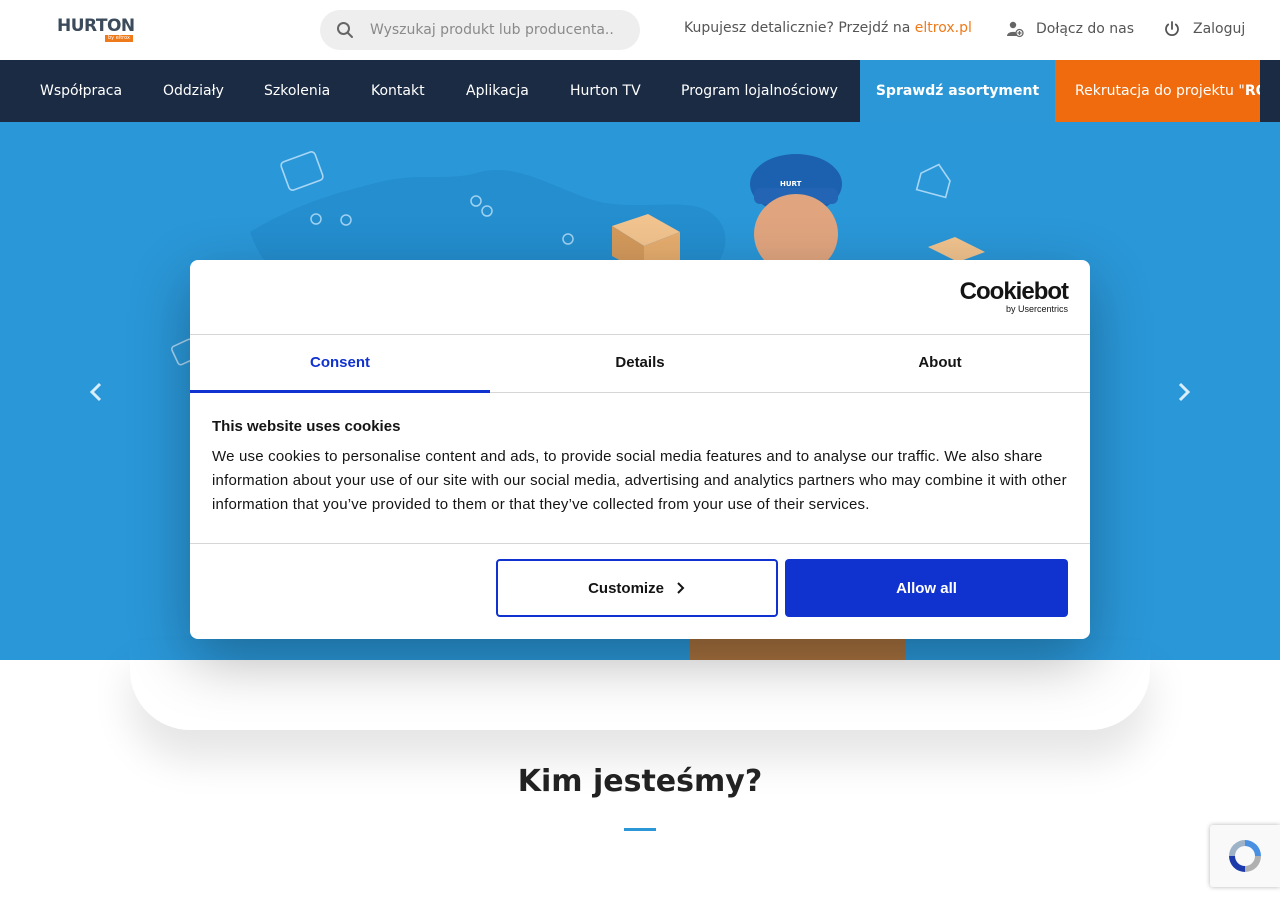  What do you see at coordinates (398, 91) in the screenshot?
I see `nav-item-kontakt: Kontakt` at bounding box center [398, 91].